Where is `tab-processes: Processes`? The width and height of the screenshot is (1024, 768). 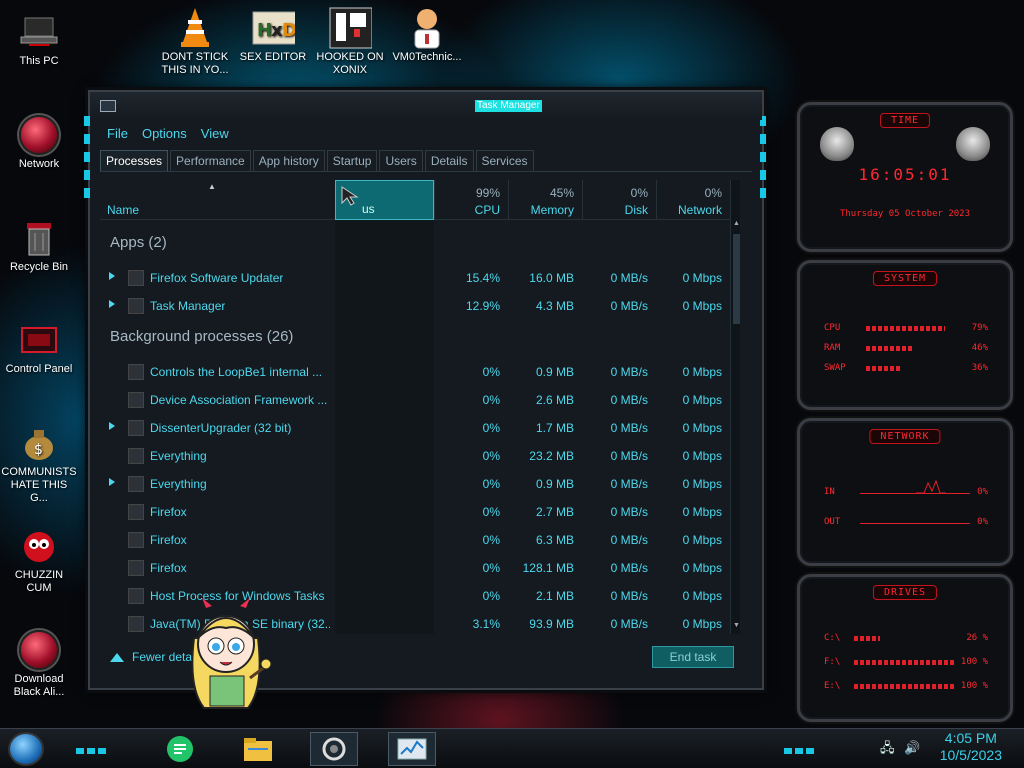
tab-processes: Processes is located at coordinates (134, 160).